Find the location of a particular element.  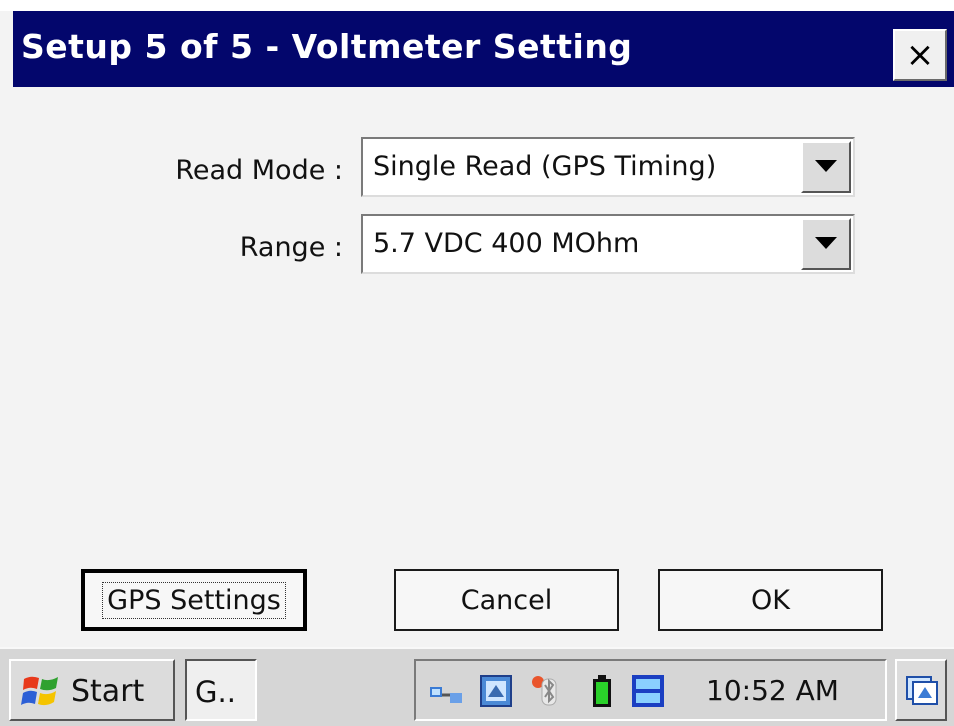

battery-icon is located at coordinates (602, 691).